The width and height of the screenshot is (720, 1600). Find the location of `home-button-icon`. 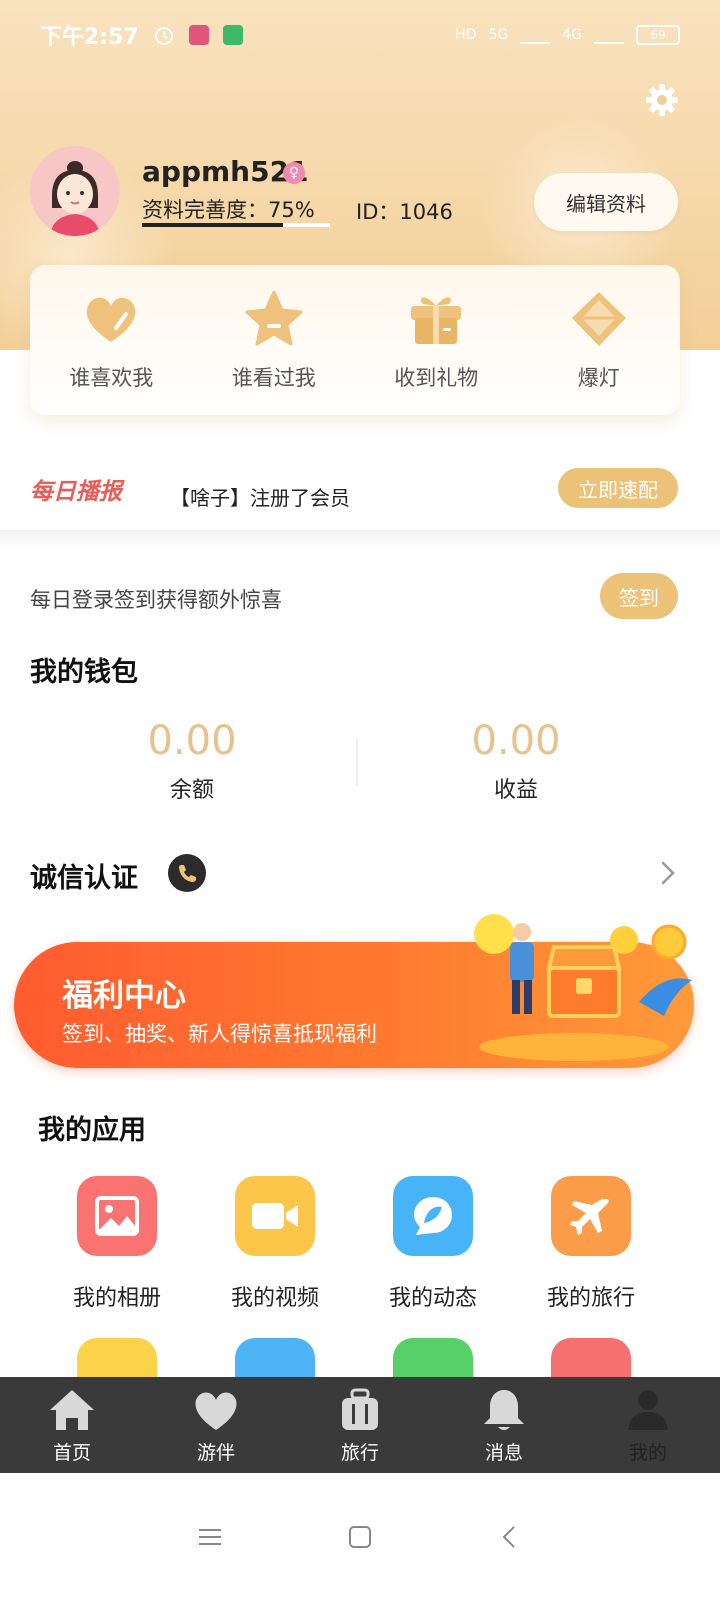

home-button-icon is located at coordinates (360, 1537).